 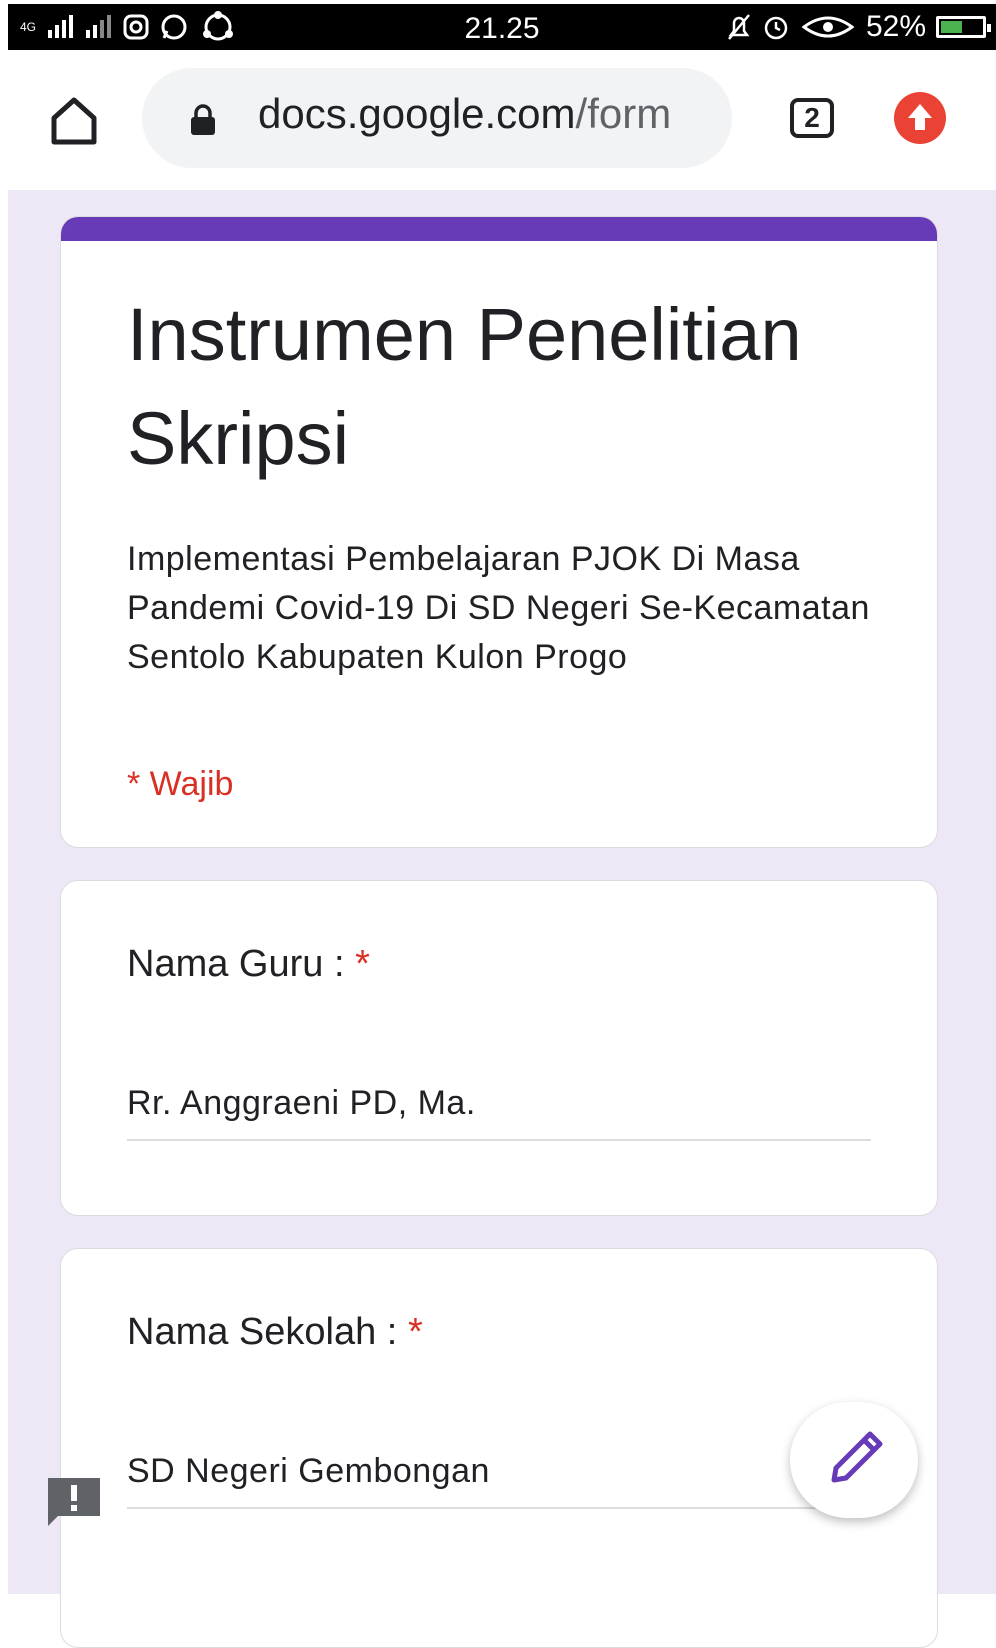 I want to click on feedback-icon, so click(x=74, y=1502).